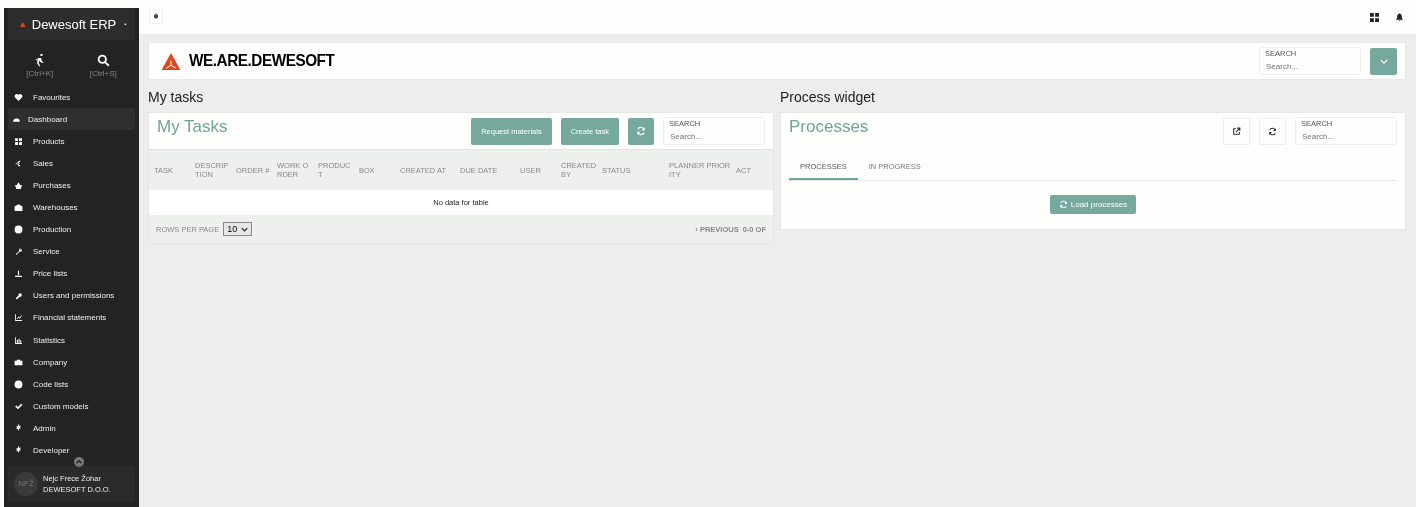 The image size is (1416, 507). What do you see at coordinates (71, 141) in the screenshot?
I see `sidebar-item: Products` at bounding box center [71, 141].